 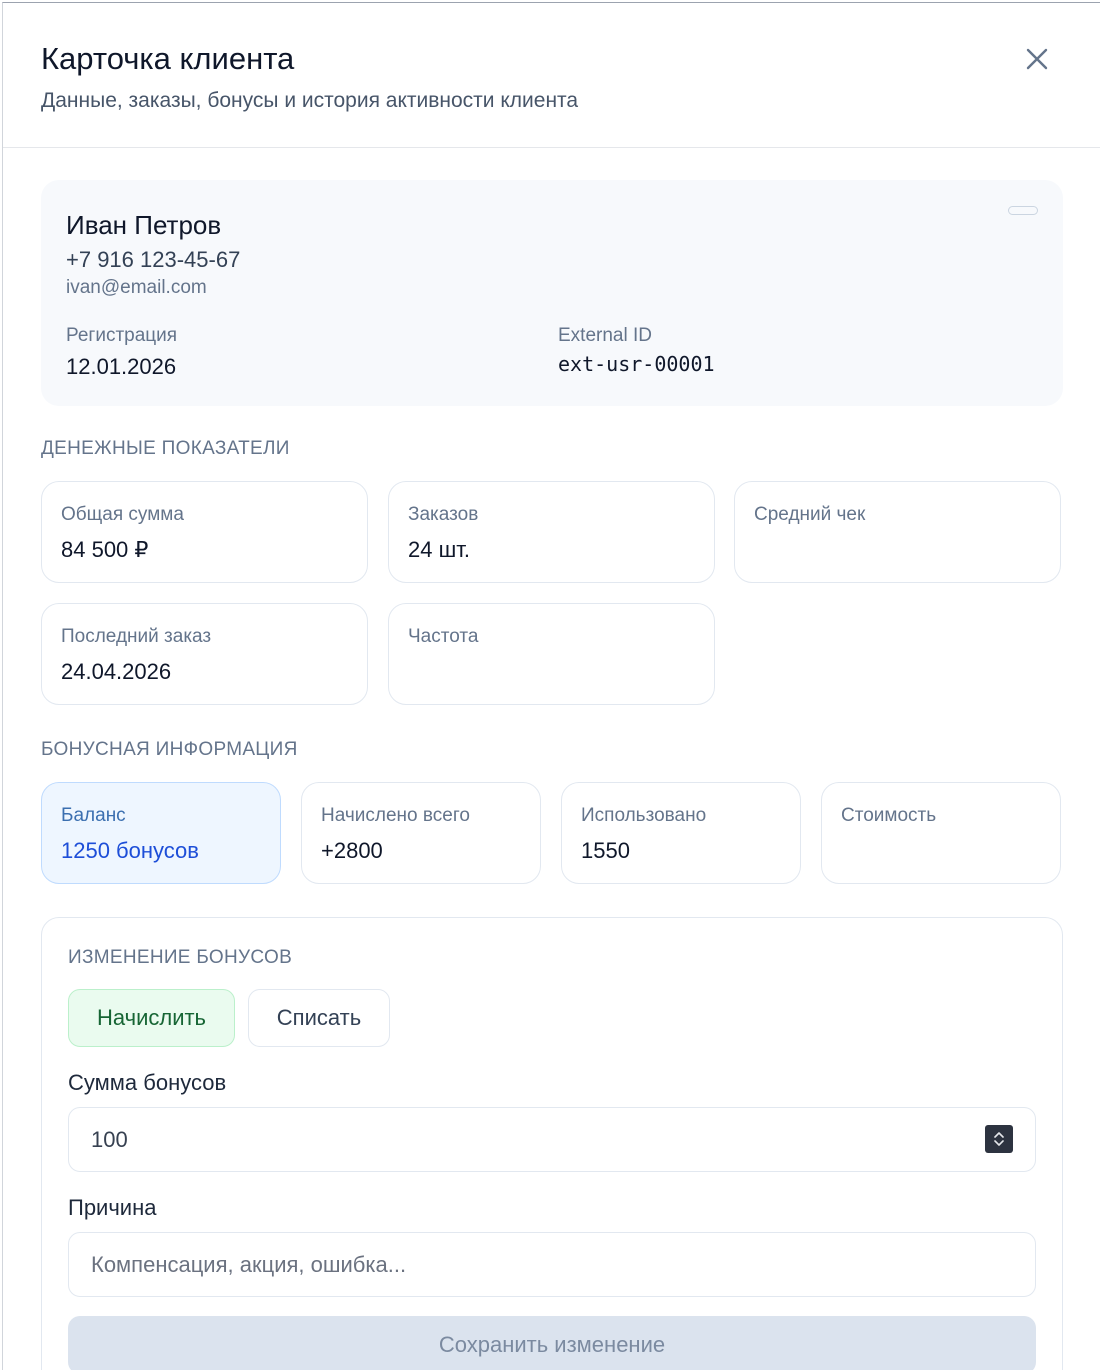 I want to click on stat-card-average-check: Средний чек, so click(x=897, y=532).